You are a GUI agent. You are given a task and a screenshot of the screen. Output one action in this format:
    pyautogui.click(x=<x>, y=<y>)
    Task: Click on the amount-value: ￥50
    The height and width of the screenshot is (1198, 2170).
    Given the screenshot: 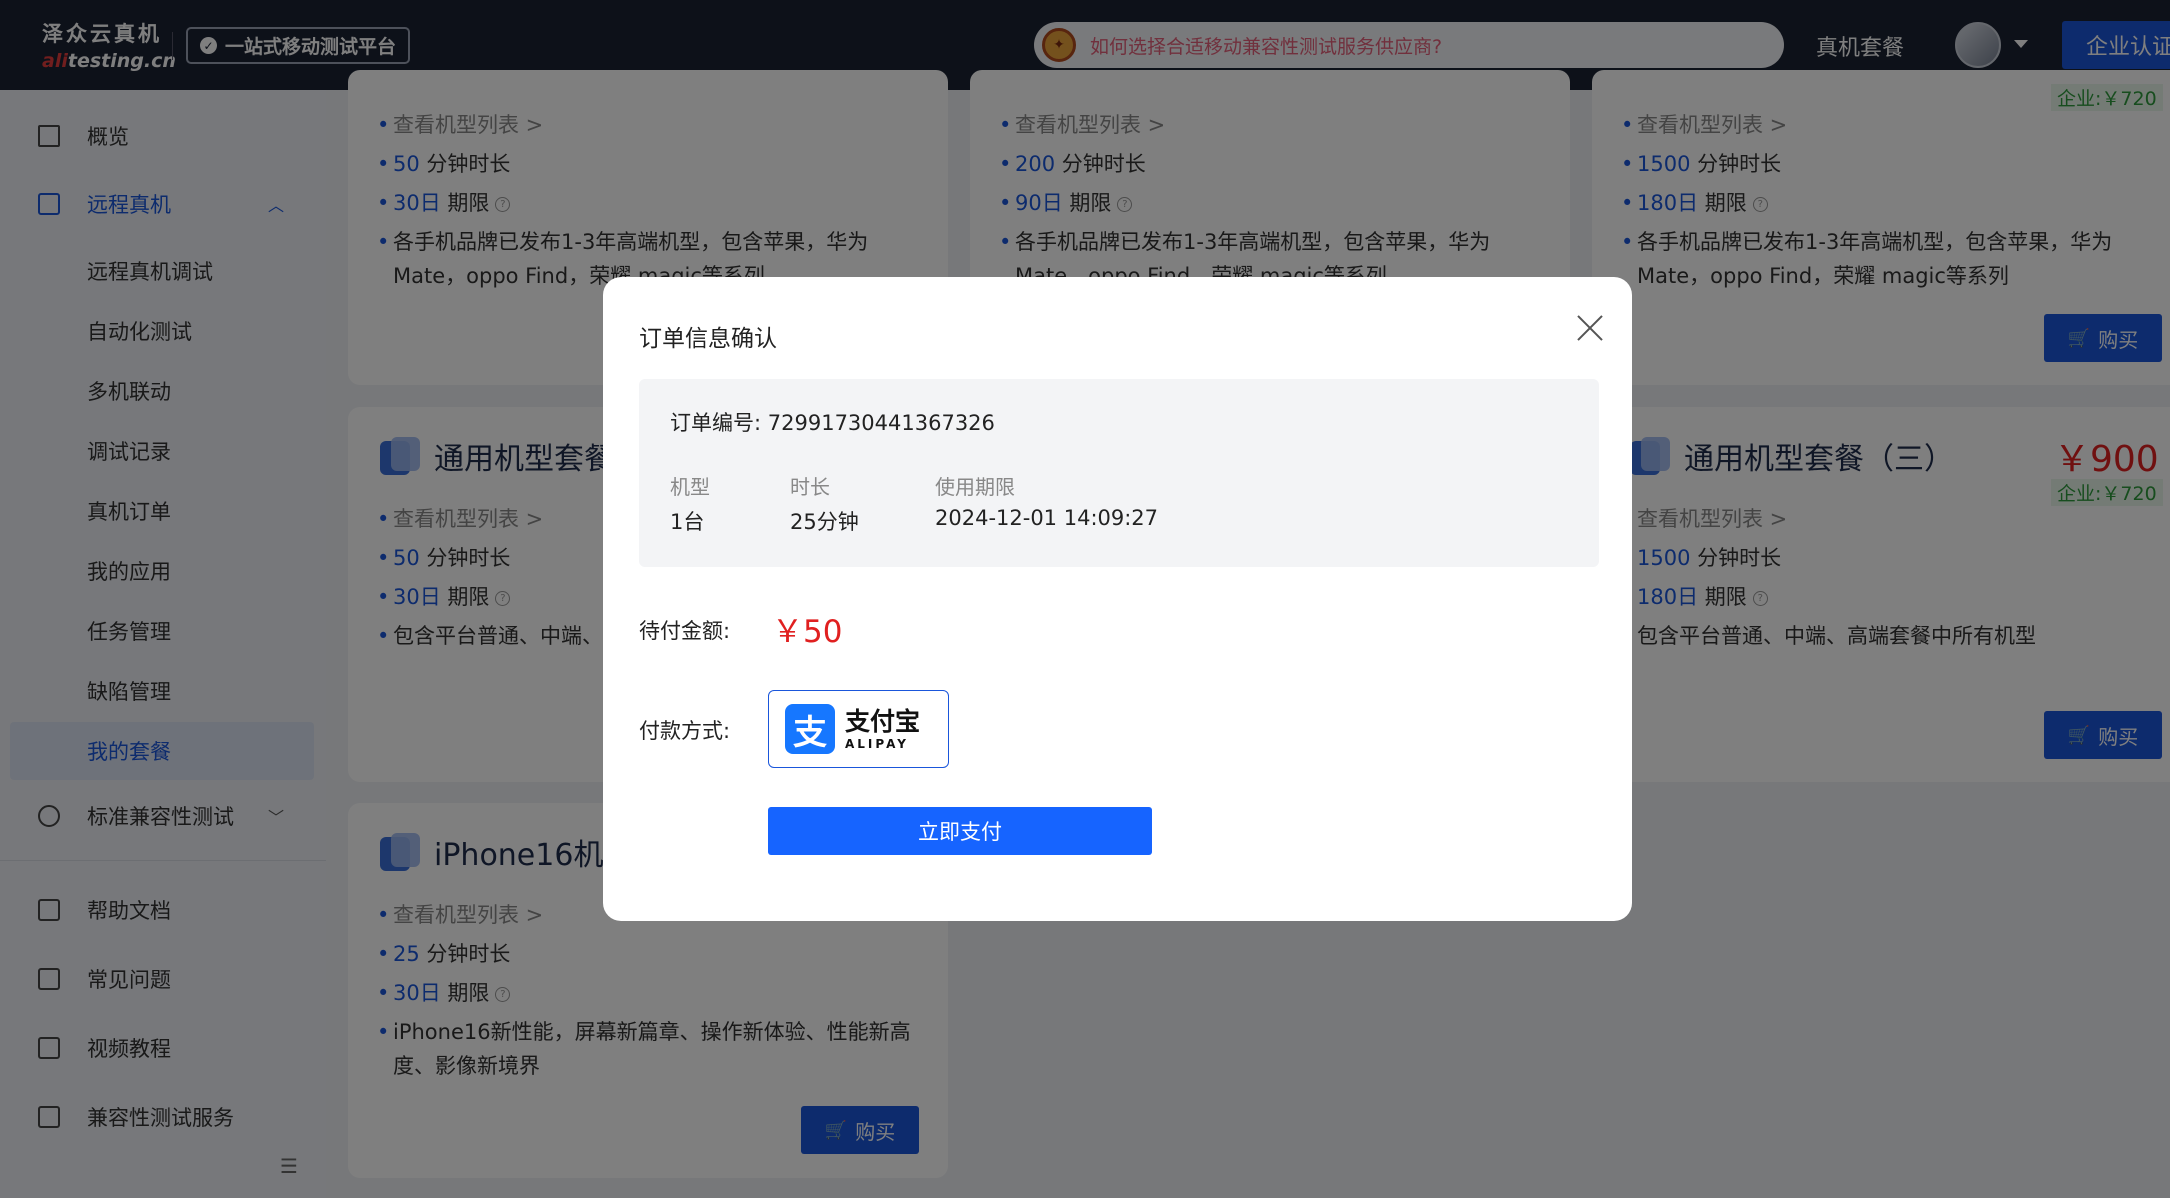 What is the action you would take?
    pyautogui.click(x=807, y=632)
    